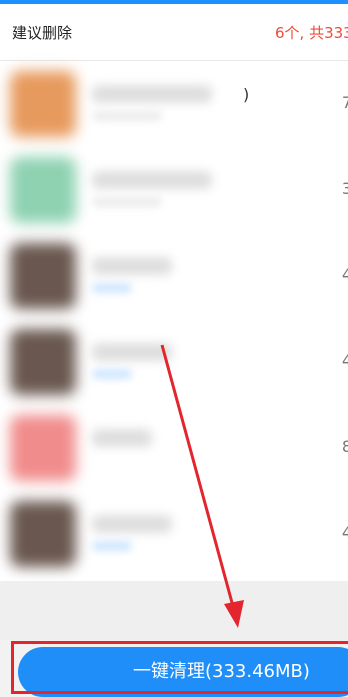 This screenshot has height=697, width=348. Describe the element at coordinates (202, 486) in the screenshot. I see `annotation-arrow-icon` at that location.